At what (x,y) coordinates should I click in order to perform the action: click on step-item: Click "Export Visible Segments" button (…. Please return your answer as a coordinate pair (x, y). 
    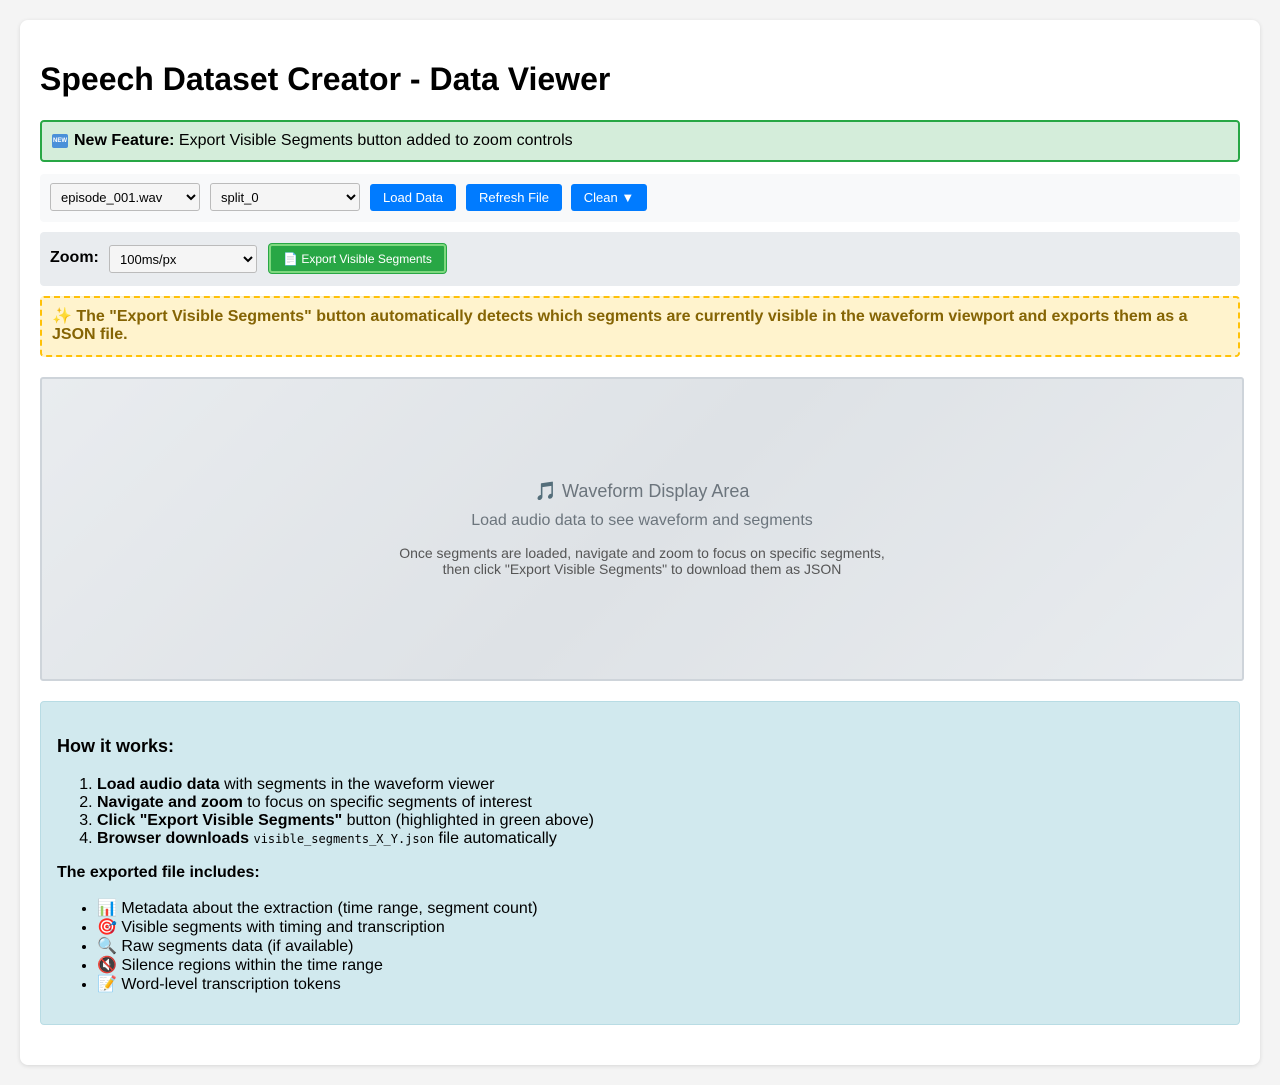
    Looking at the image, I should click on (345, 821).